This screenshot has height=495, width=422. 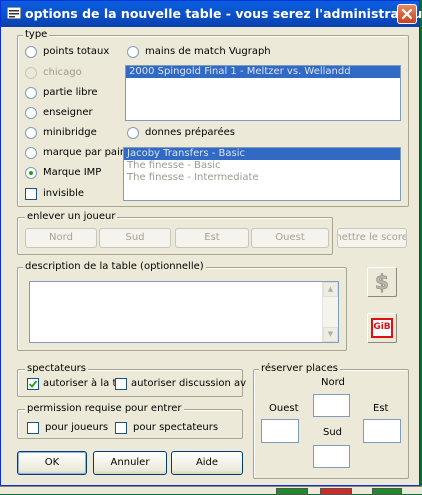 What do you see at coordinates (207, 463) in the screenshot?
I see `help-button: Aide` at bounding box center [207, 463].